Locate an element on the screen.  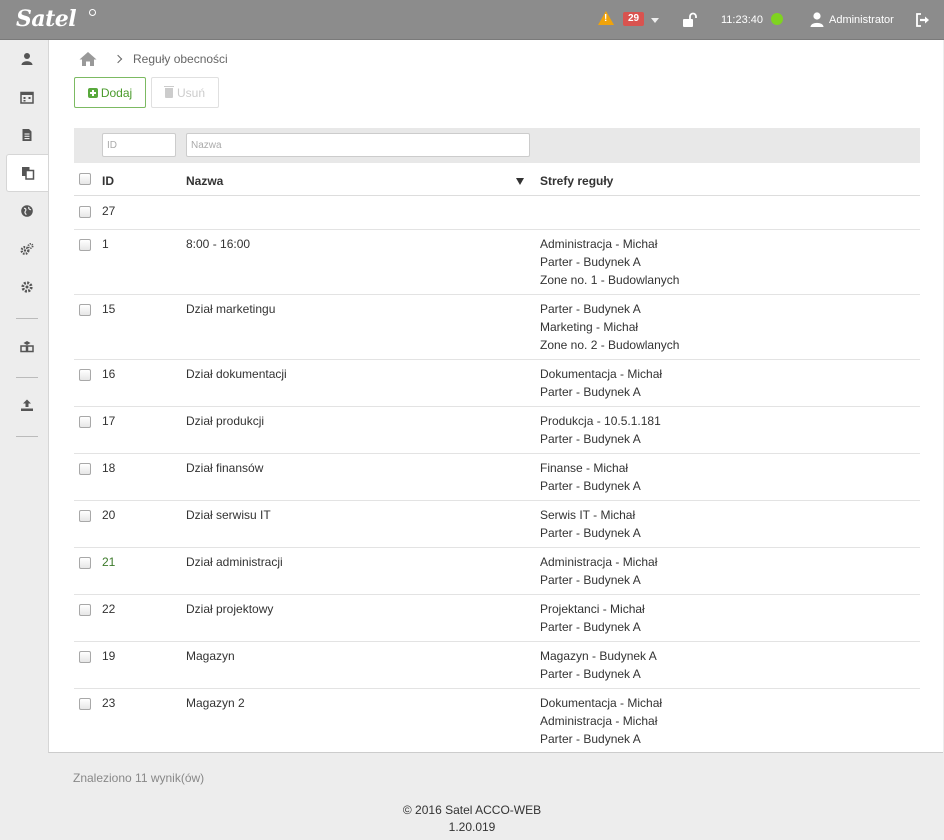
sidebar-item-upload is located at coordinates (27, 405).